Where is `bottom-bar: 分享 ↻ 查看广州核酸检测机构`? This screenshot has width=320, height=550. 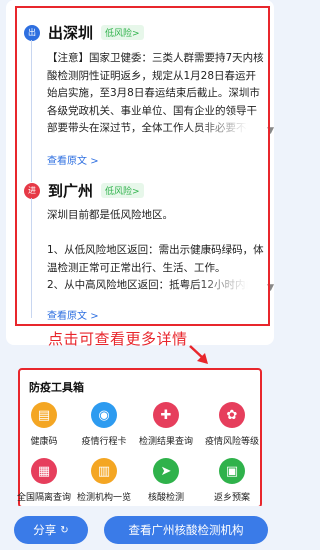 bottom-bar: 分享 ↻ 查看广州核酸检测机构 is located at coordinates (140, 528).